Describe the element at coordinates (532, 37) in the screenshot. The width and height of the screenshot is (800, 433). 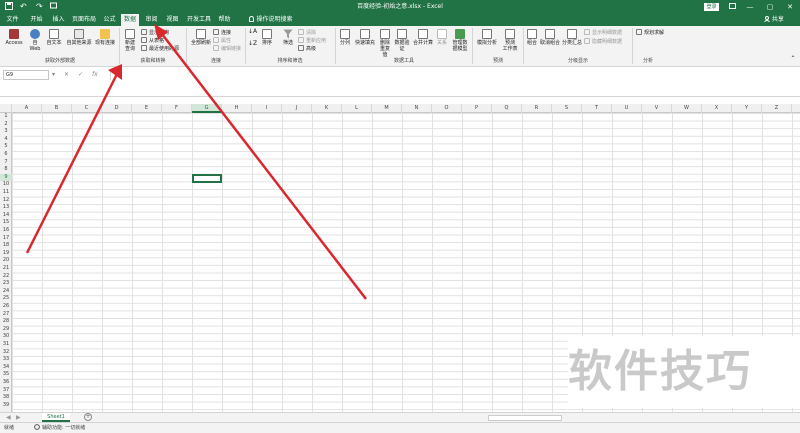
I see `group-button: 组合` at that location.